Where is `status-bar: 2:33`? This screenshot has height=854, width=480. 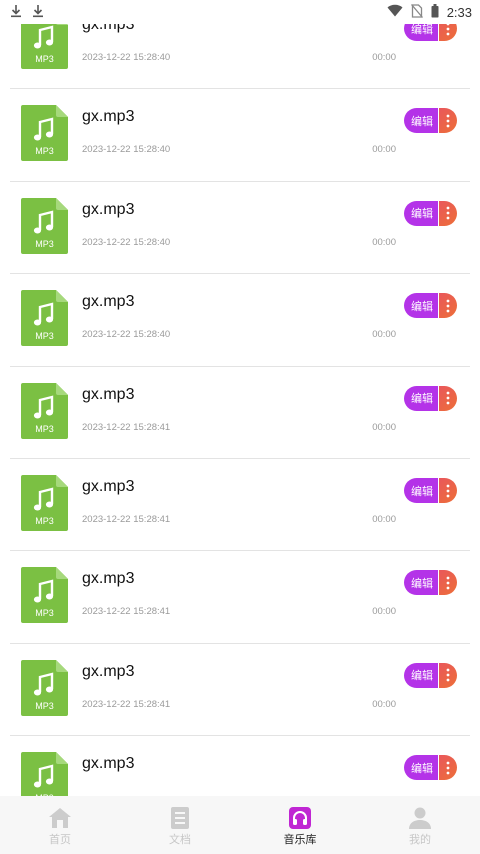 status-bar: 2:33 is located at coordinates (240, 12).